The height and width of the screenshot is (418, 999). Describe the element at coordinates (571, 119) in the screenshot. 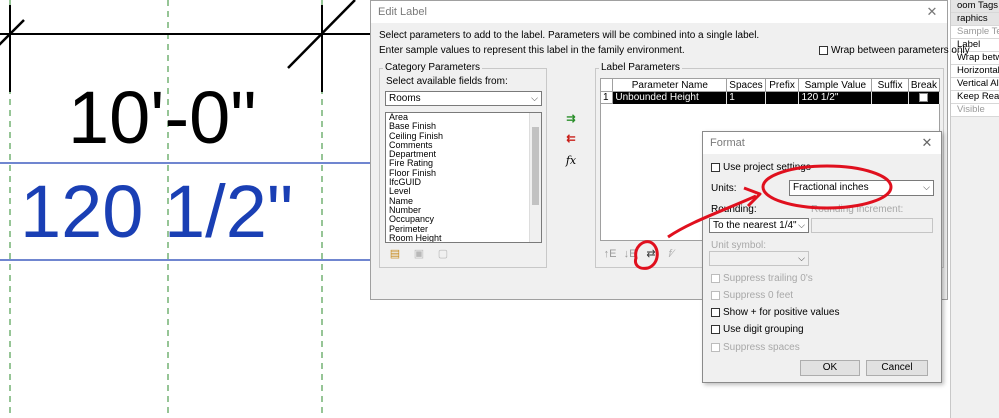

I see `add-parameter-icon: ⇉` at that location.